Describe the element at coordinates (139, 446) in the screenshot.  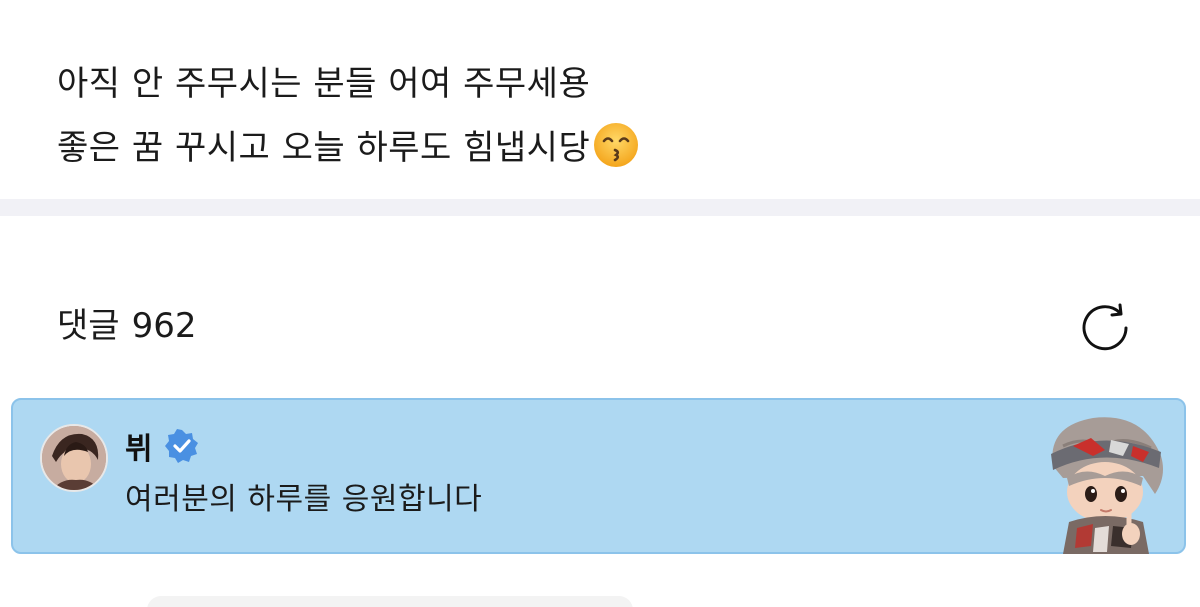
I see `author-name: 뷔` at that location.